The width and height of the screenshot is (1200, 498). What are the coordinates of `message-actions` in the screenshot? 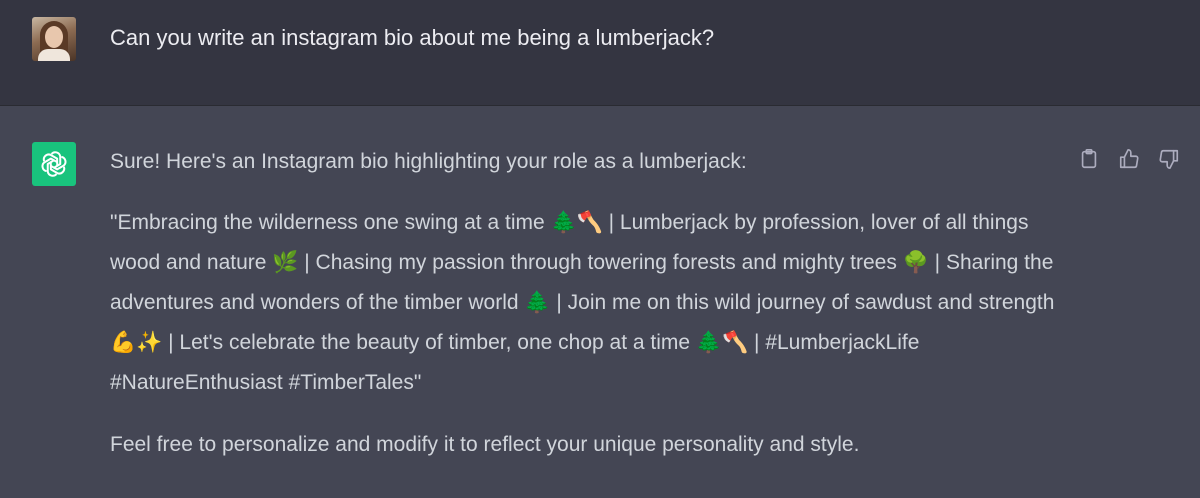 It's located at (1129, 159).